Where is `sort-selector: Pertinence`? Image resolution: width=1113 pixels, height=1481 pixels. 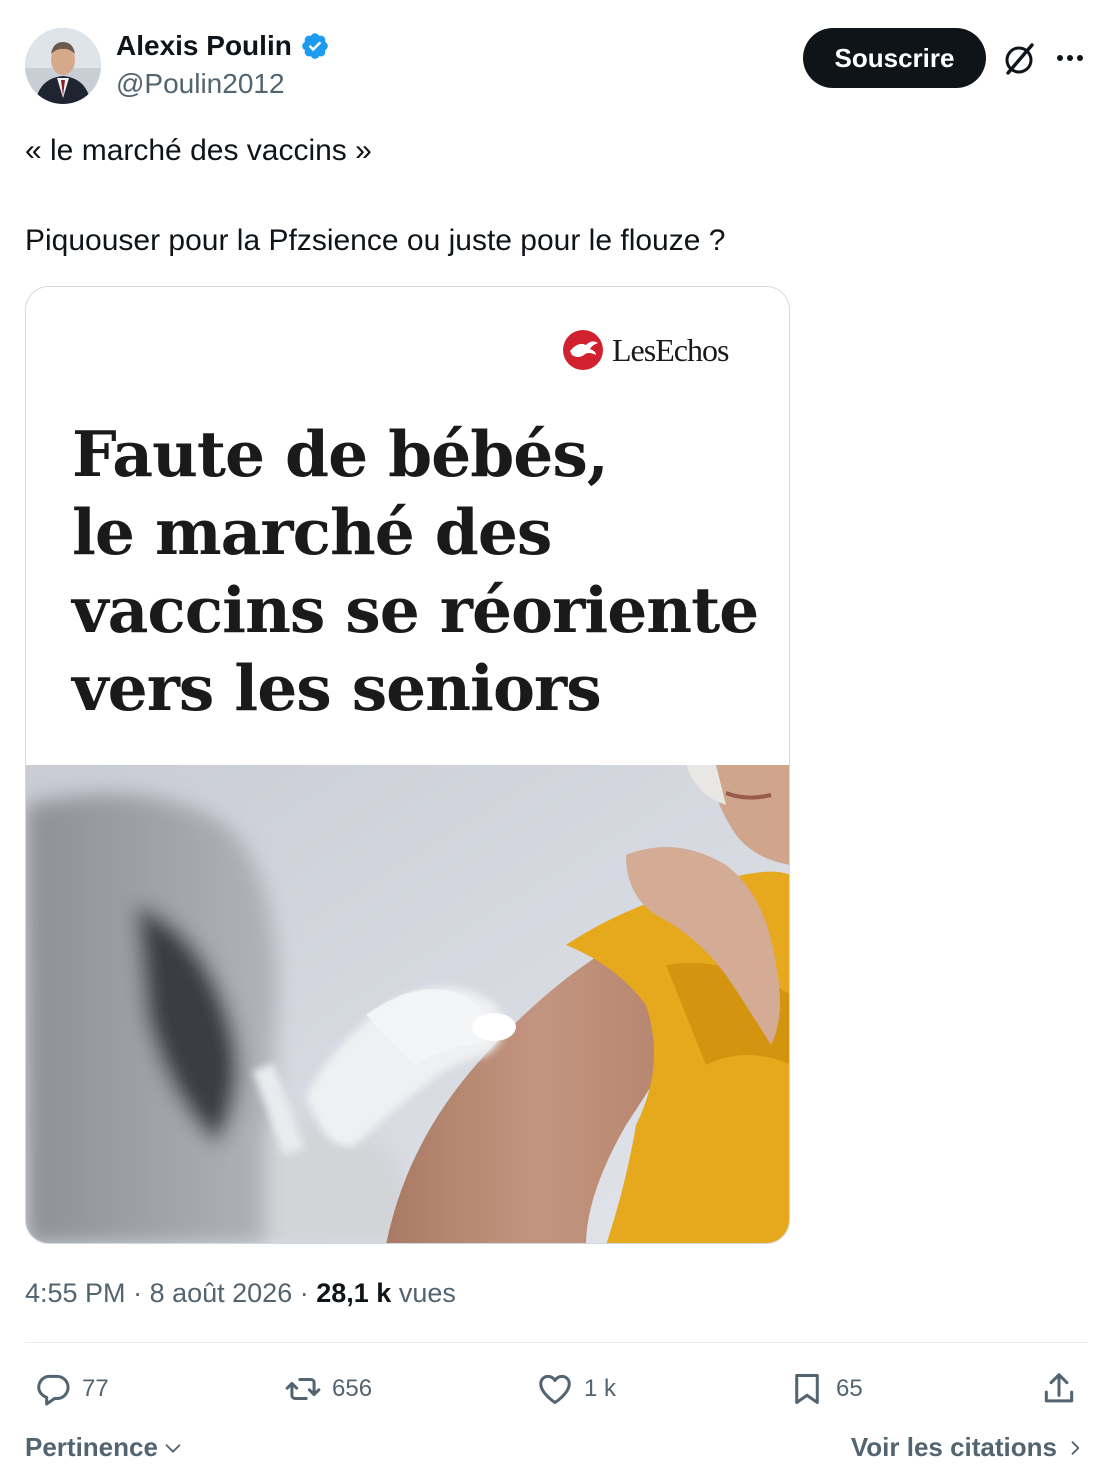
sort-selector: Pertinence is located at coordinates (104, 1447).